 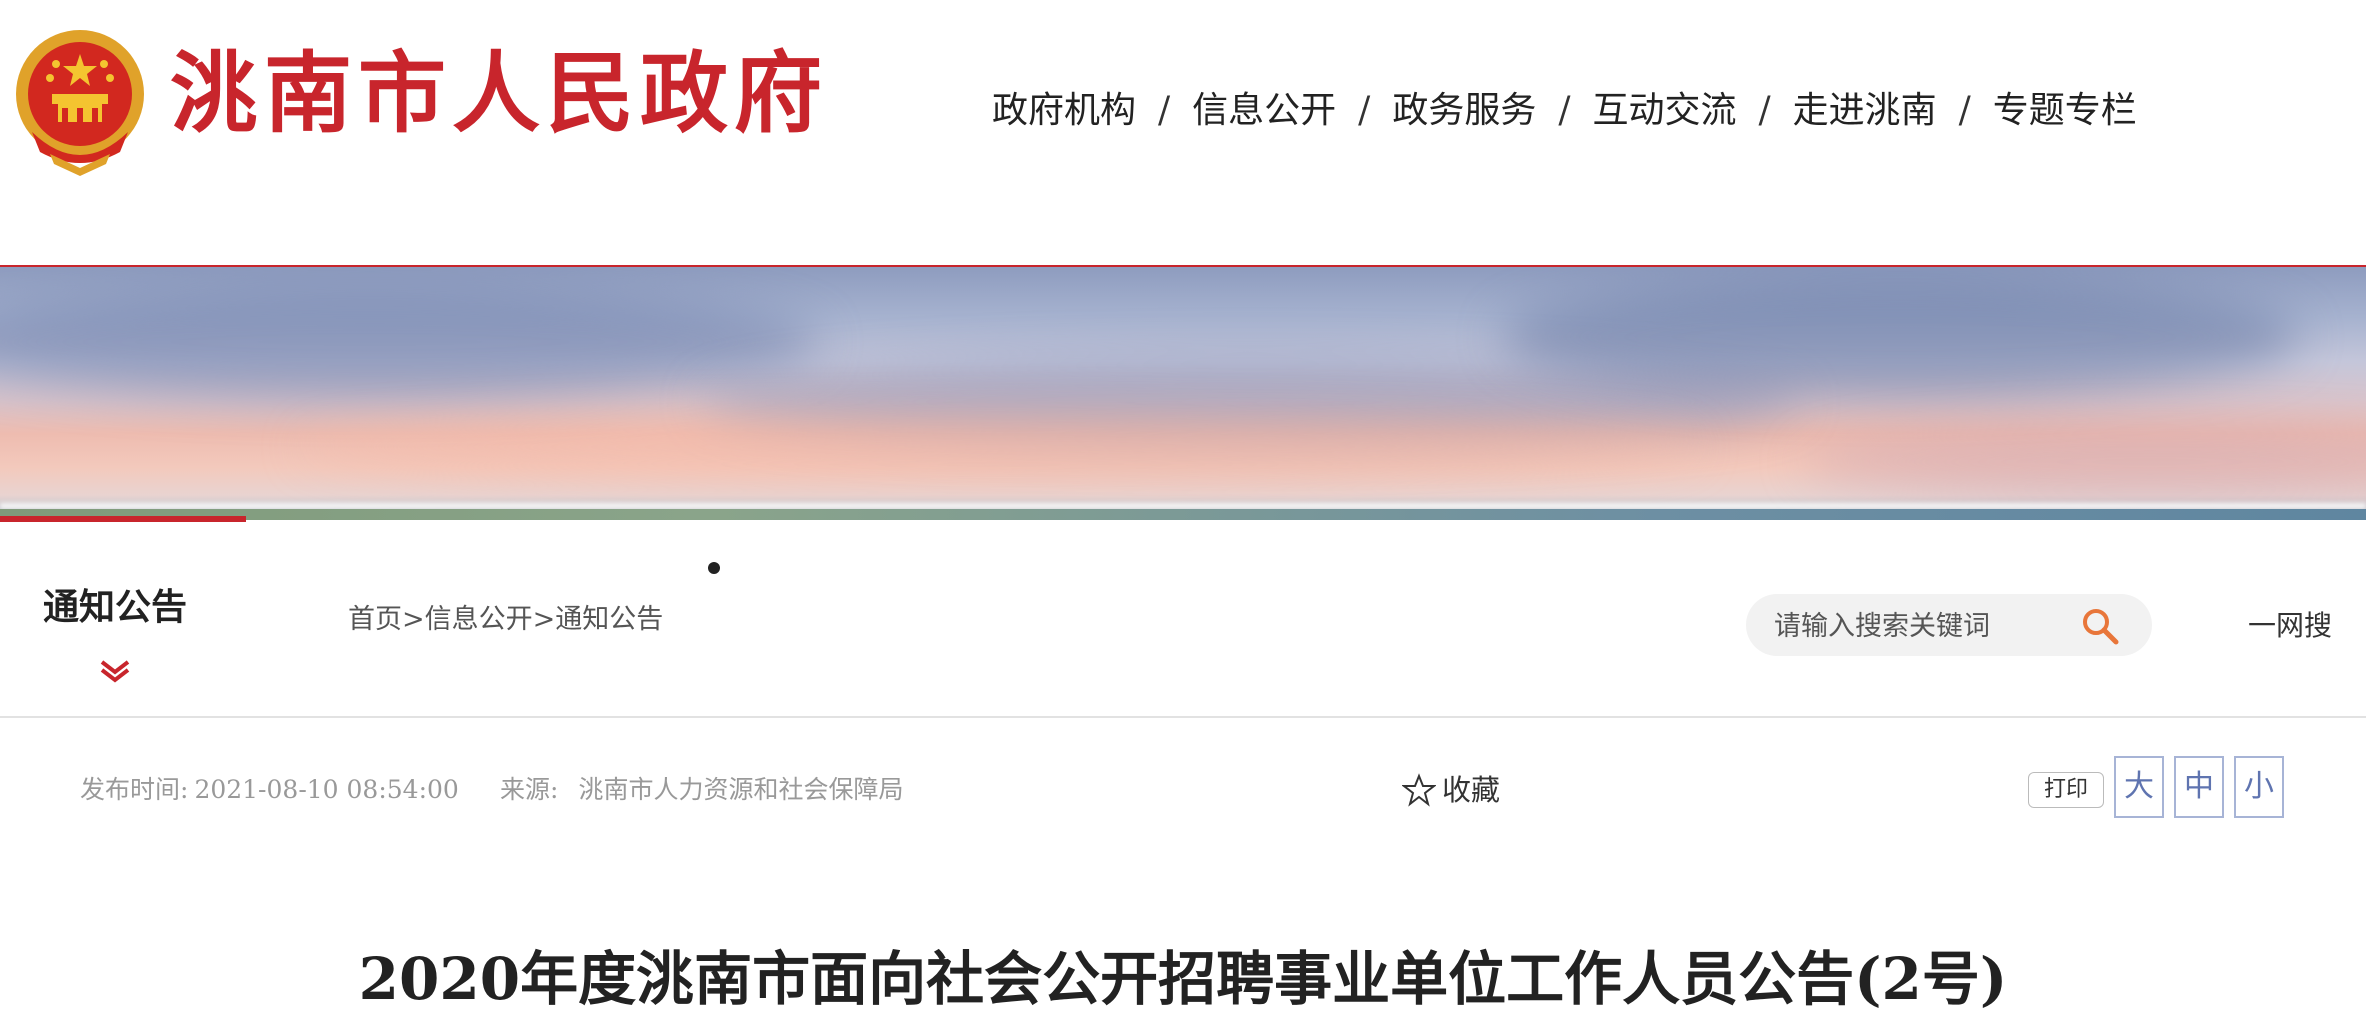 I want to click on search-box, so click(x=1949, y=625).